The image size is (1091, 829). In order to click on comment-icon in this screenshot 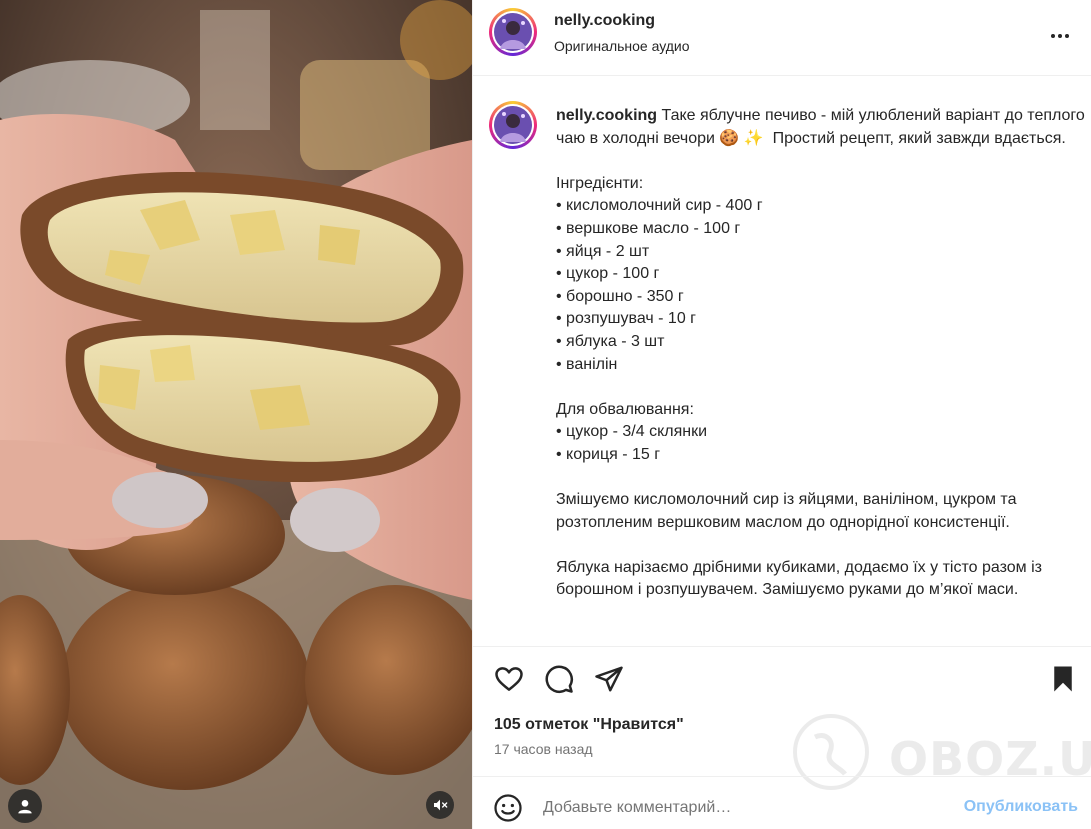, I will do `click(559, 679)`.